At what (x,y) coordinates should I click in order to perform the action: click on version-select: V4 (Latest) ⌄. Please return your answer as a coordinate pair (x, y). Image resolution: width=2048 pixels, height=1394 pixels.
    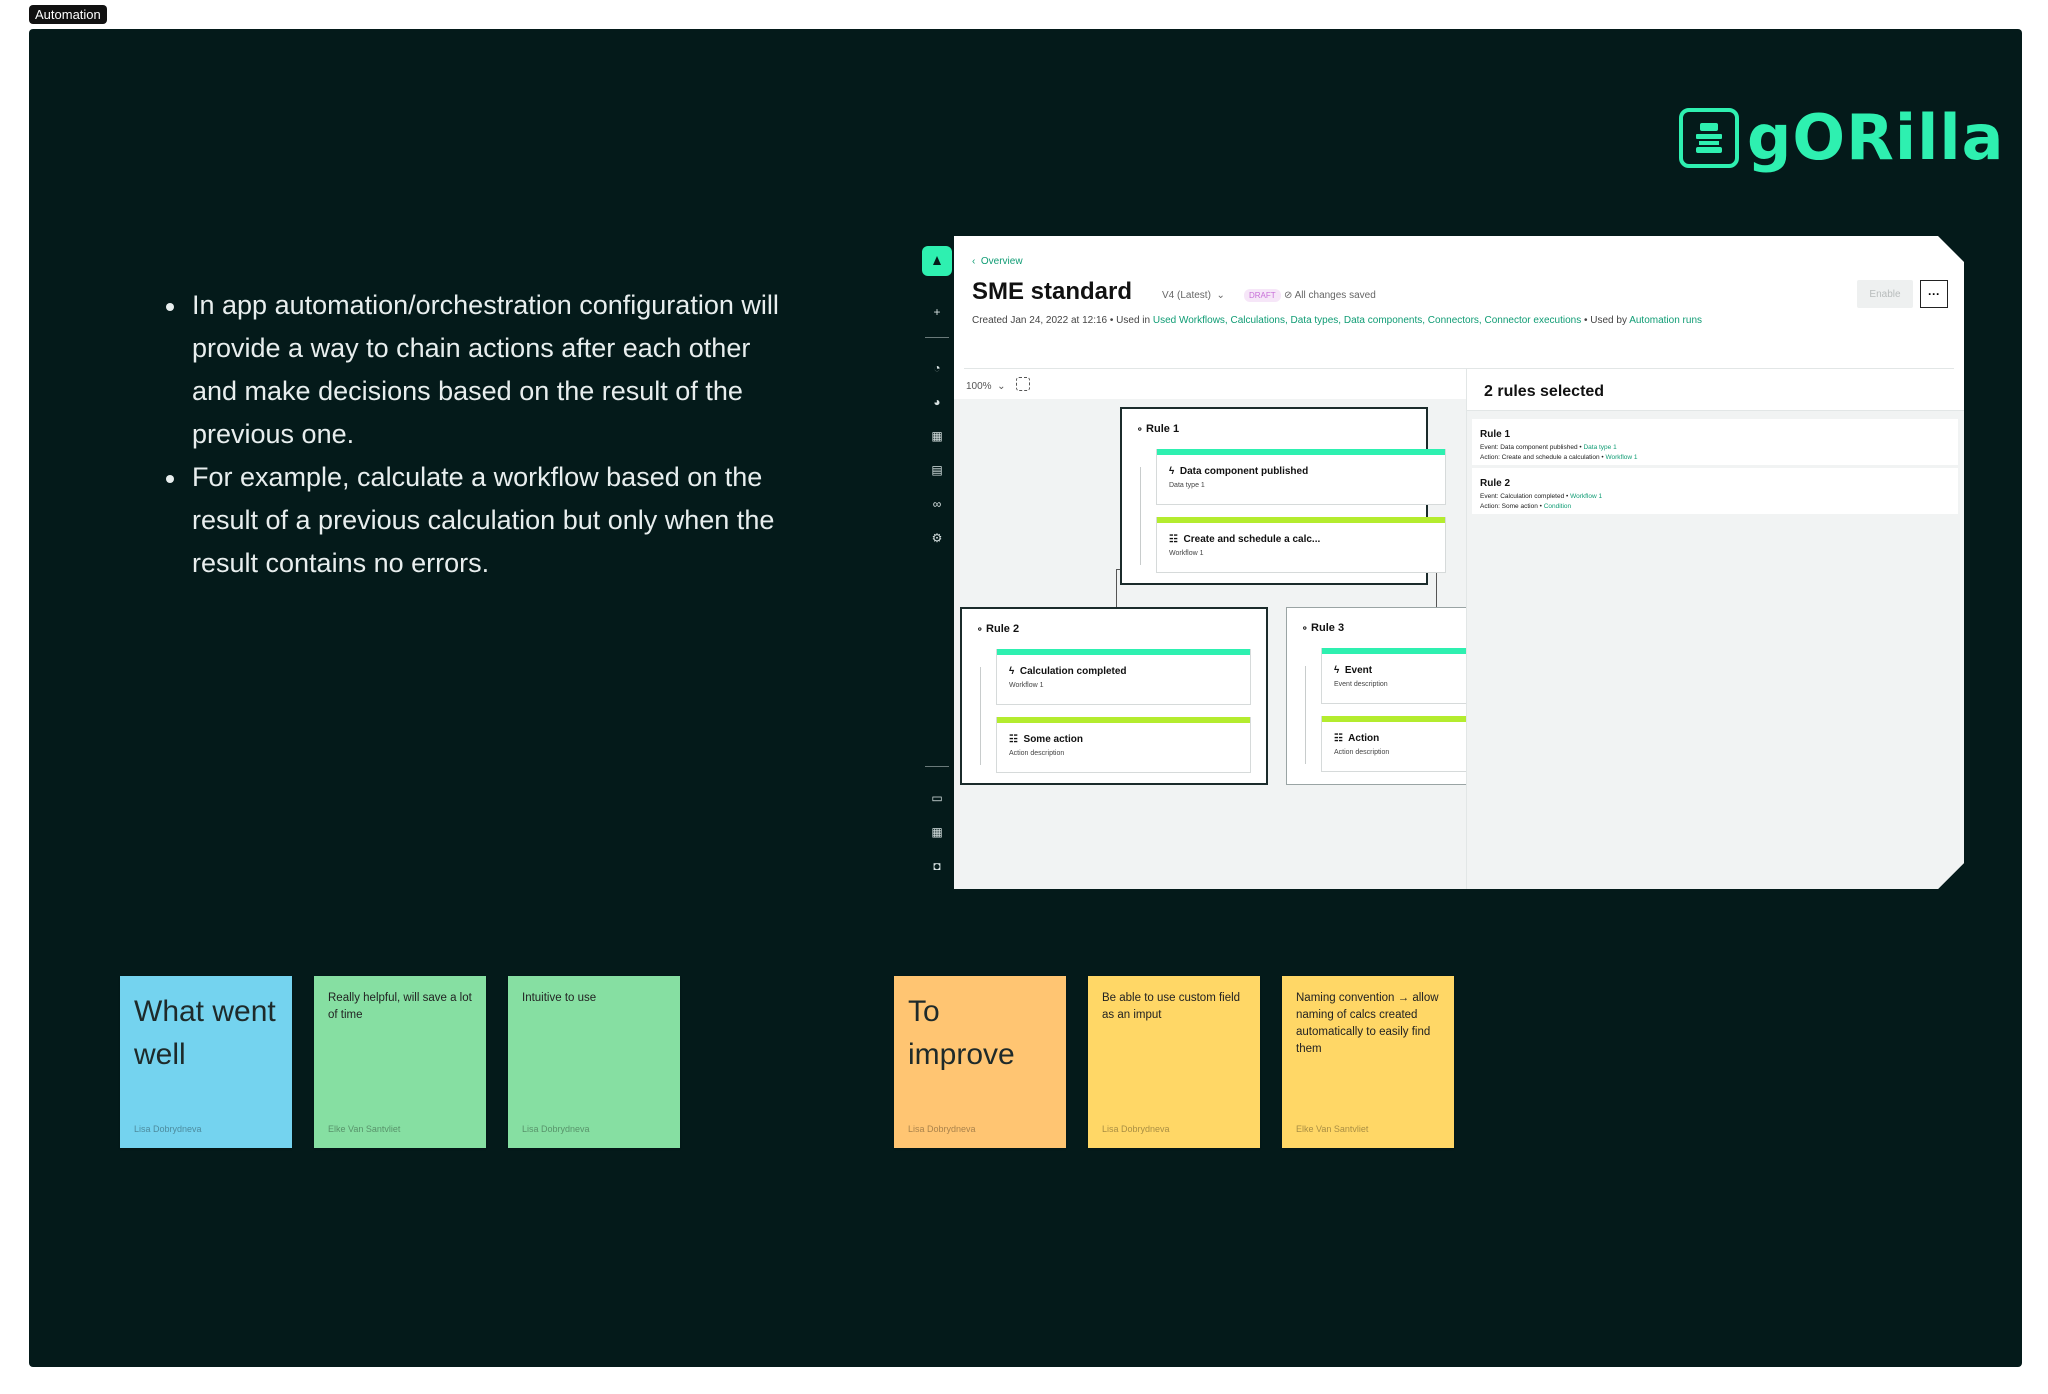
    Looking at the image, I should click on (1193, 295).